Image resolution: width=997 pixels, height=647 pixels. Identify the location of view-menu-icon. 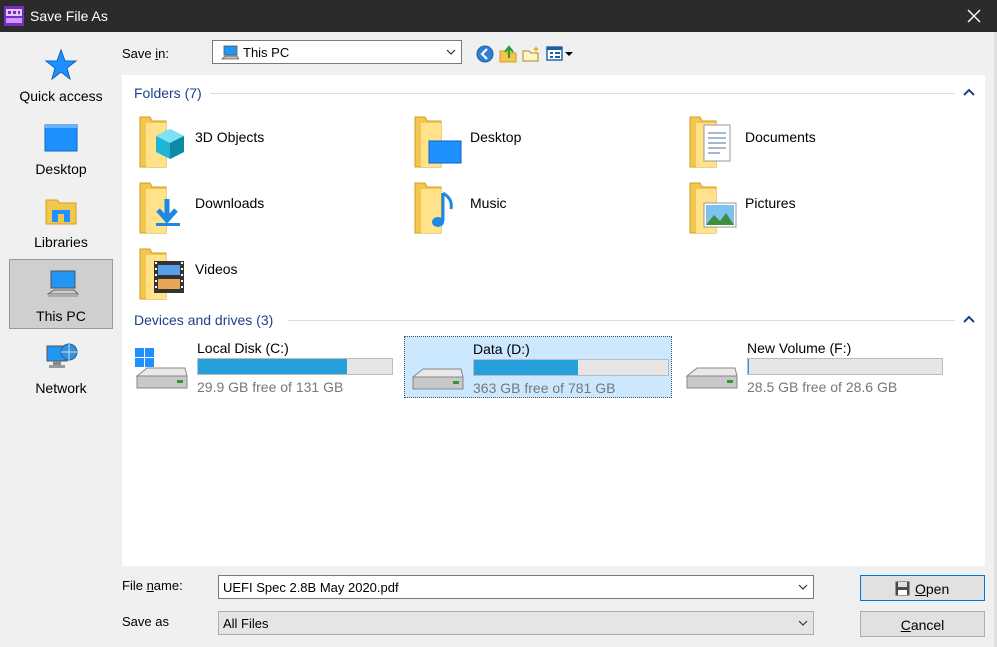
(559, 53).